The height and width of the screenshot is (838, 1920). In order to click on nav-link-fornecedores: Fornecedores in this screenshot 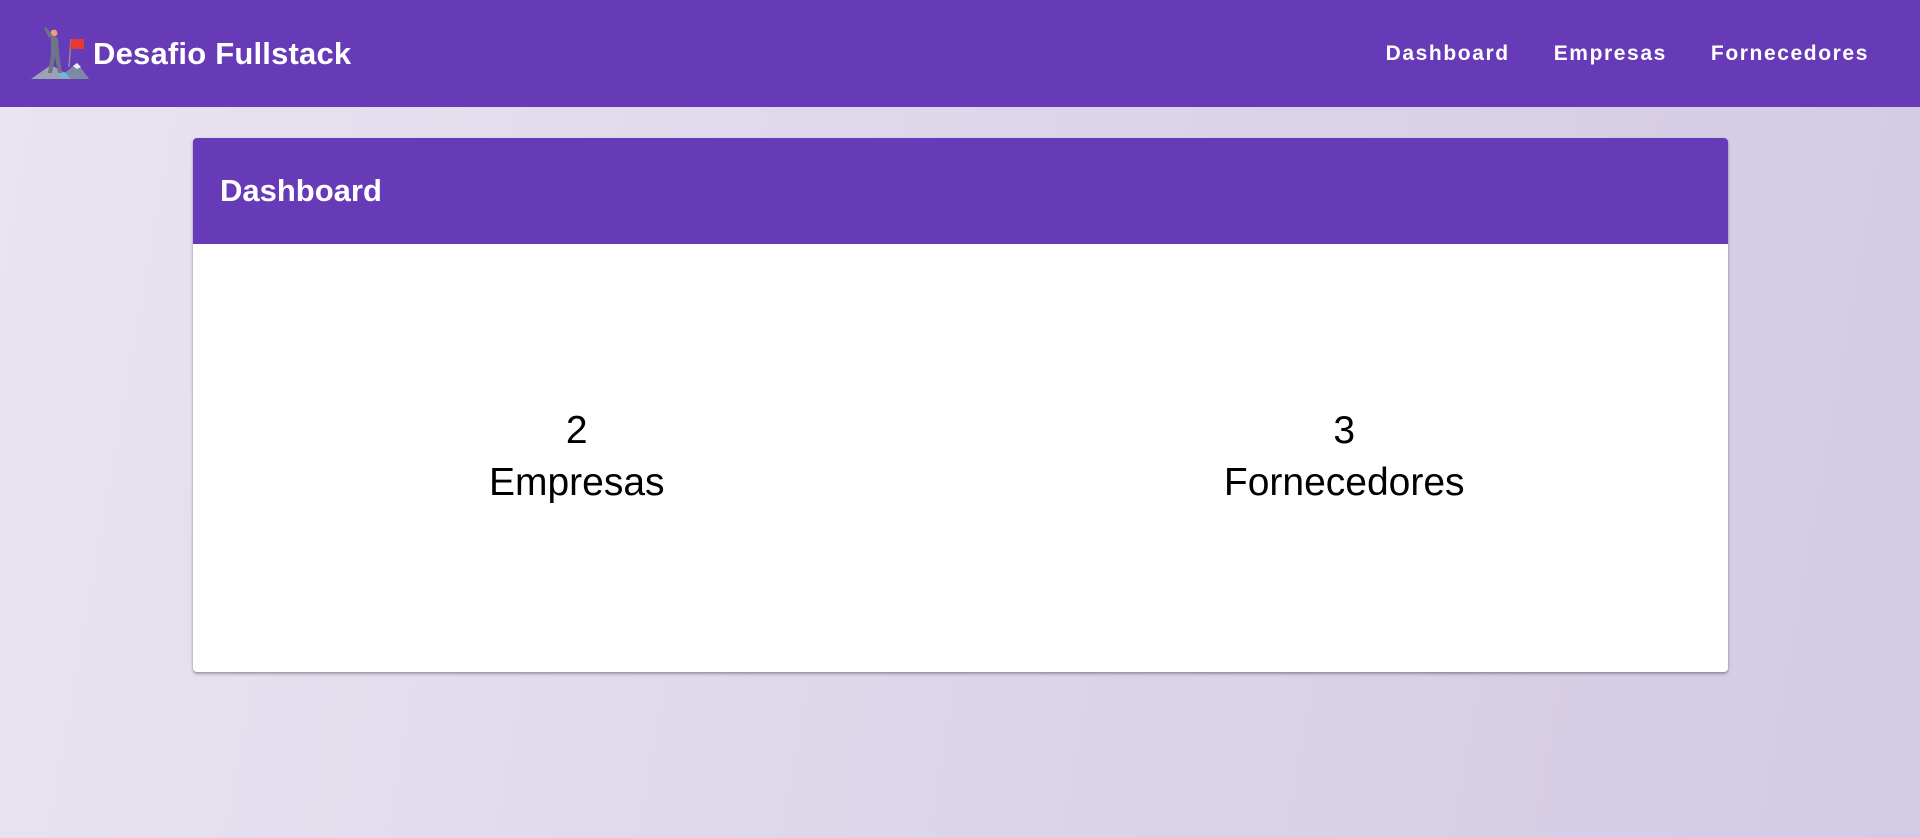, I will do `click(1790, 54)`.